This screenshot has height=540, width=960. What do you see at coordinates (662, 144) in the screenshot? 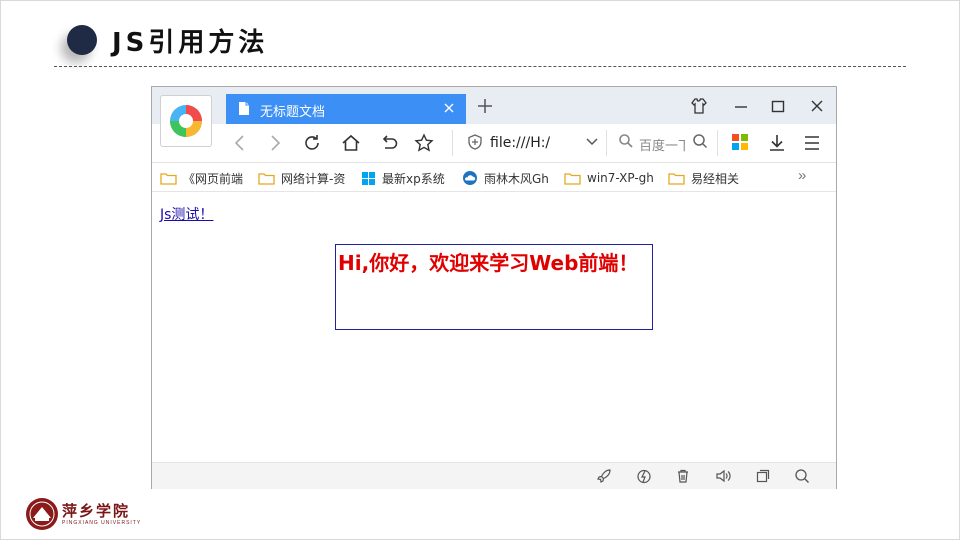
I see `search-input: 百度一下` at bounding box center [662, 144].